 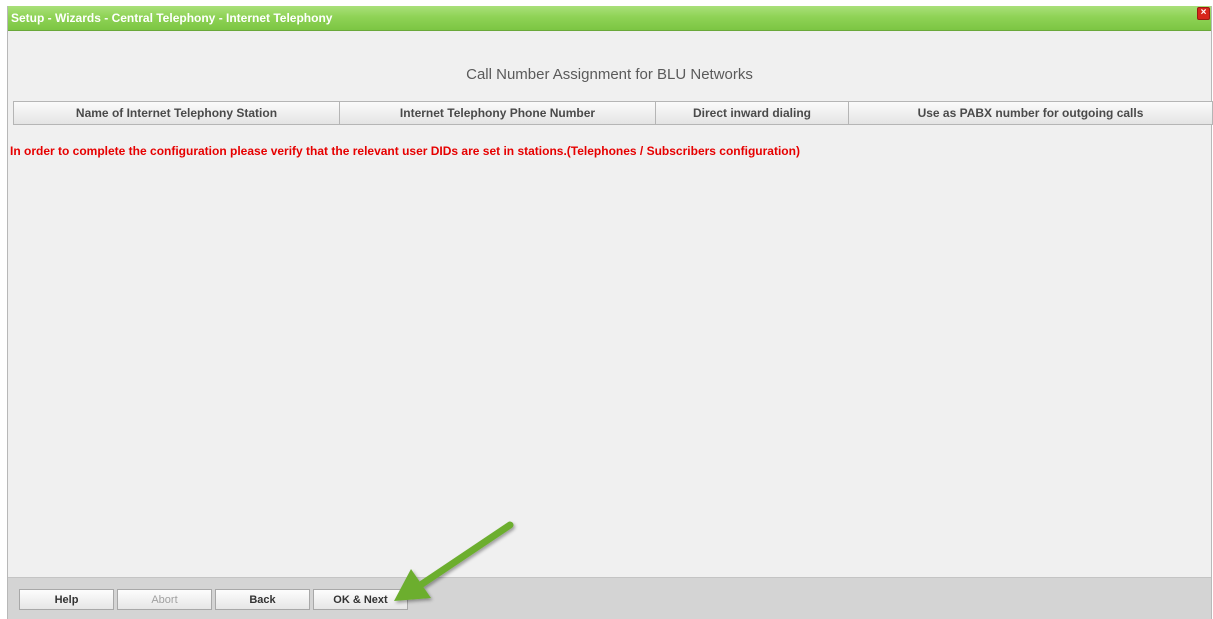 I want to click on abort-button: Abort, so click(x=164, y=599).